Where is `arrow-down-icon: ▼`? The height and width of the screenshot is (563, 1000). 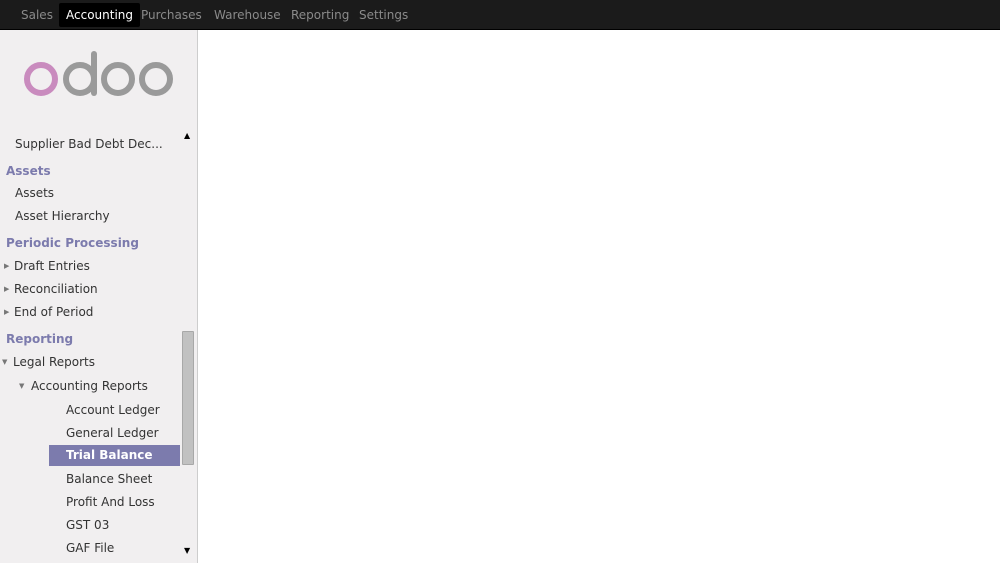
arrow-down-icon: ▼ is located at coordinates (187, 550).